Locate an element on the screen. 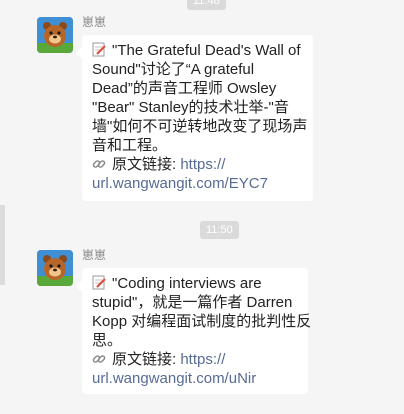 The image size is (404, 414). message-text-line: 墙"如何不可逆转地改变了现场声 is located at coordinates (200, 126).